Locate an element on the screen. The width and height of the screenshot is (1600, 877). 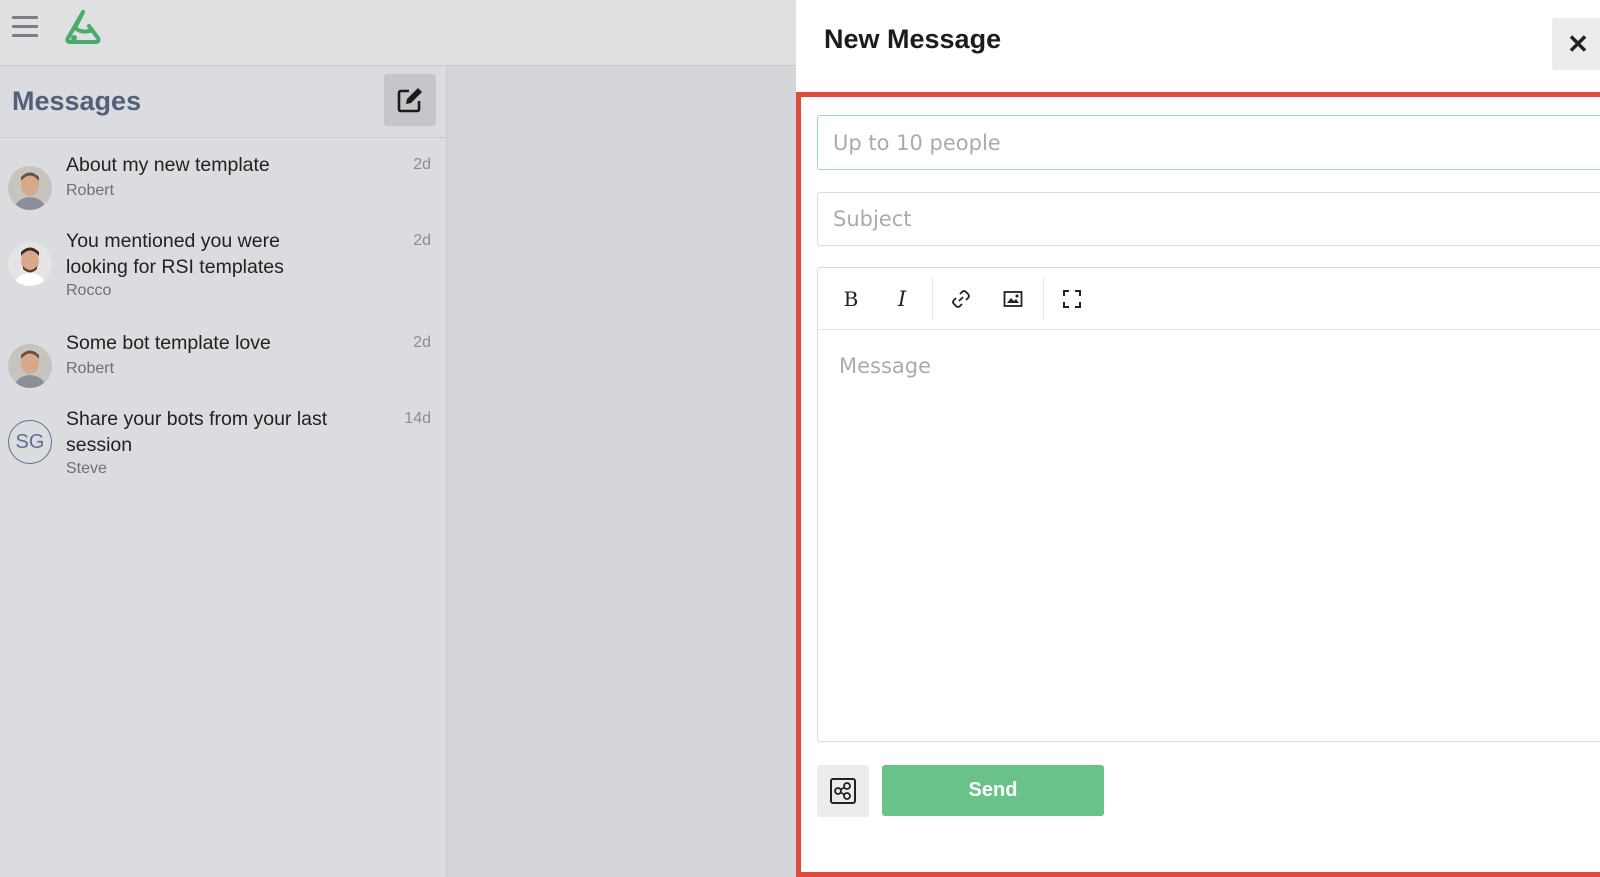
fullscreen-icon is located at coordinates (1072, 299).